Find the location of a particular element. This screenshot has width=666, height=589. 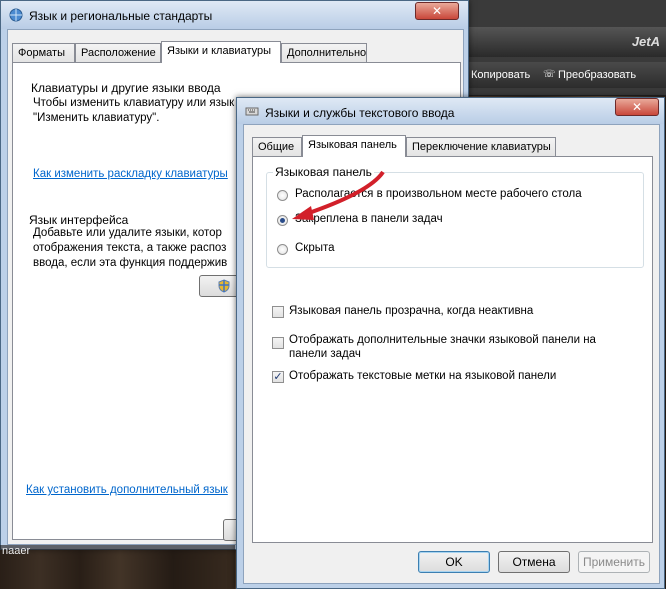

arrow-head is located at coordinates (303, 213).